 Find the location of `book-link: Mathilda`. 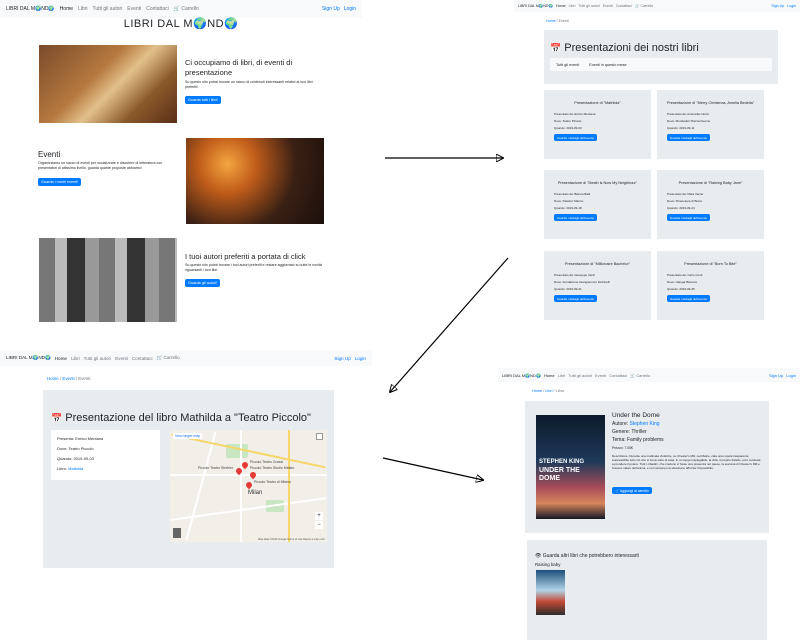

book-link: Mathilda is located at coordinates (75, 468).